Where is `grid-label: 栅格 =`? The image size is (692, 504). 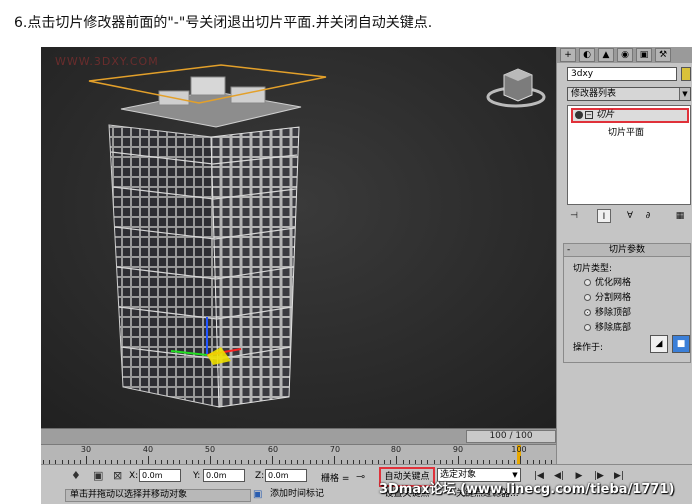
grid-label: 栅格 = is located at coordinates (335, 479).